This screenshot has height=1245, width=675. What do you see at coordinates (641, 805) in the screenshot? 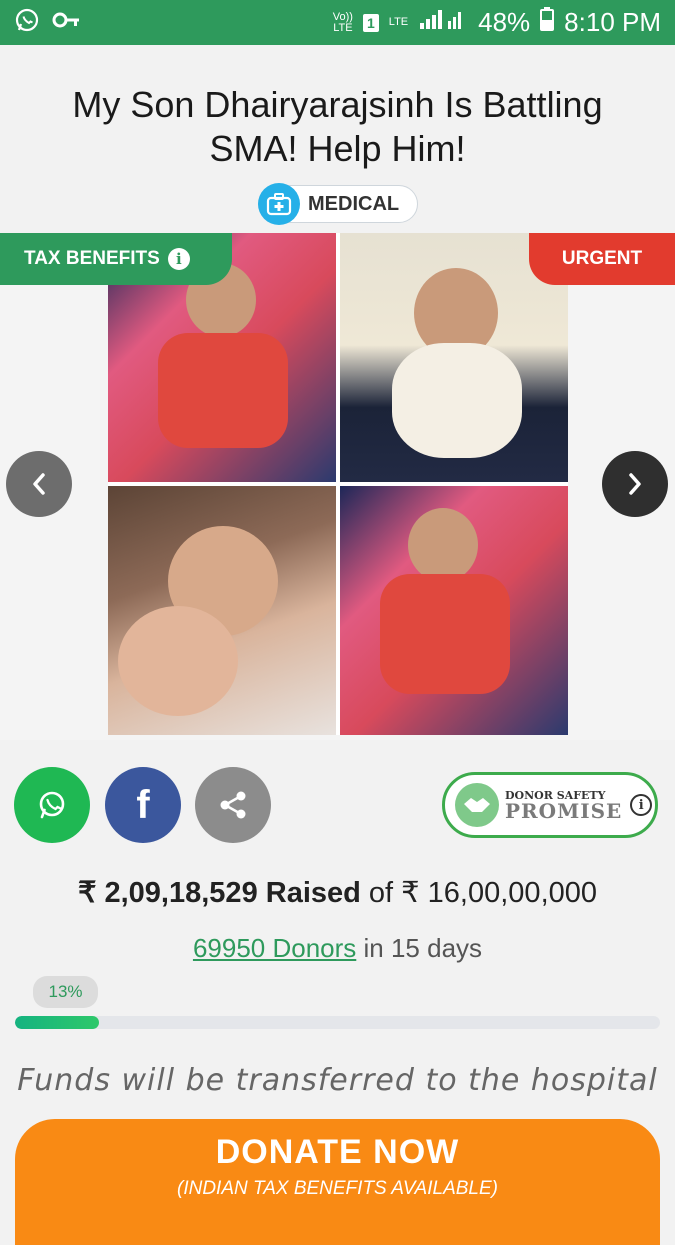
I see `promise-info-icon: i` at bounding box center [641, 805].